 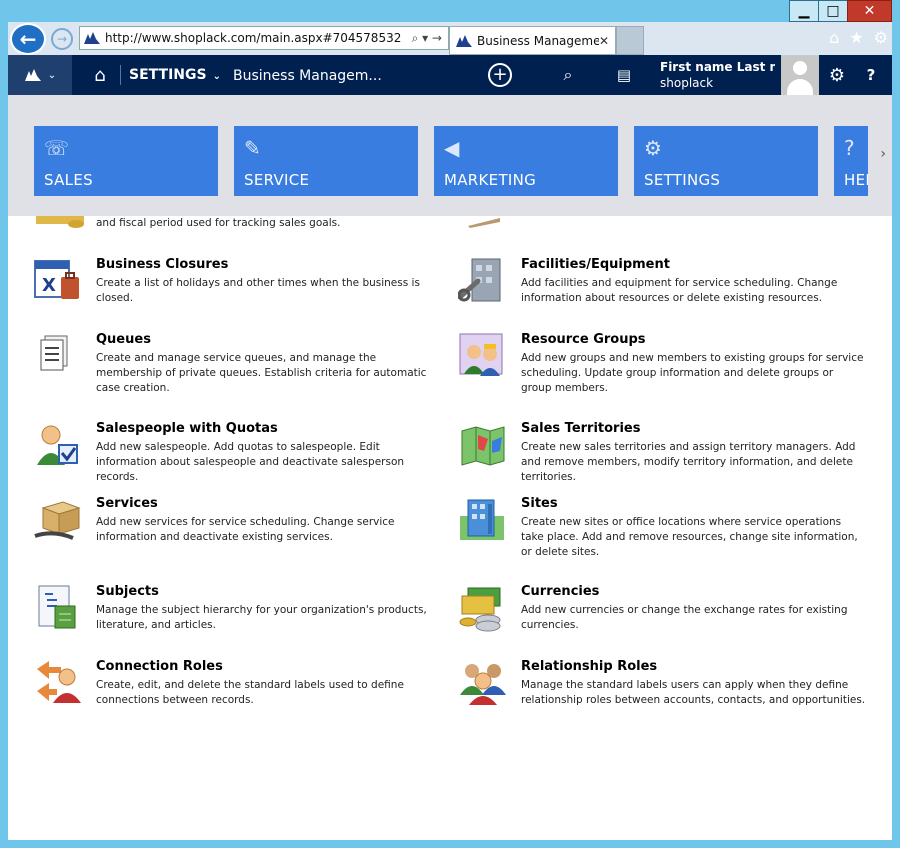 What do you see at coordinates (252, 148) in the screenshot?
I see `service-icon: ✎` at bounding box center [252, 148].